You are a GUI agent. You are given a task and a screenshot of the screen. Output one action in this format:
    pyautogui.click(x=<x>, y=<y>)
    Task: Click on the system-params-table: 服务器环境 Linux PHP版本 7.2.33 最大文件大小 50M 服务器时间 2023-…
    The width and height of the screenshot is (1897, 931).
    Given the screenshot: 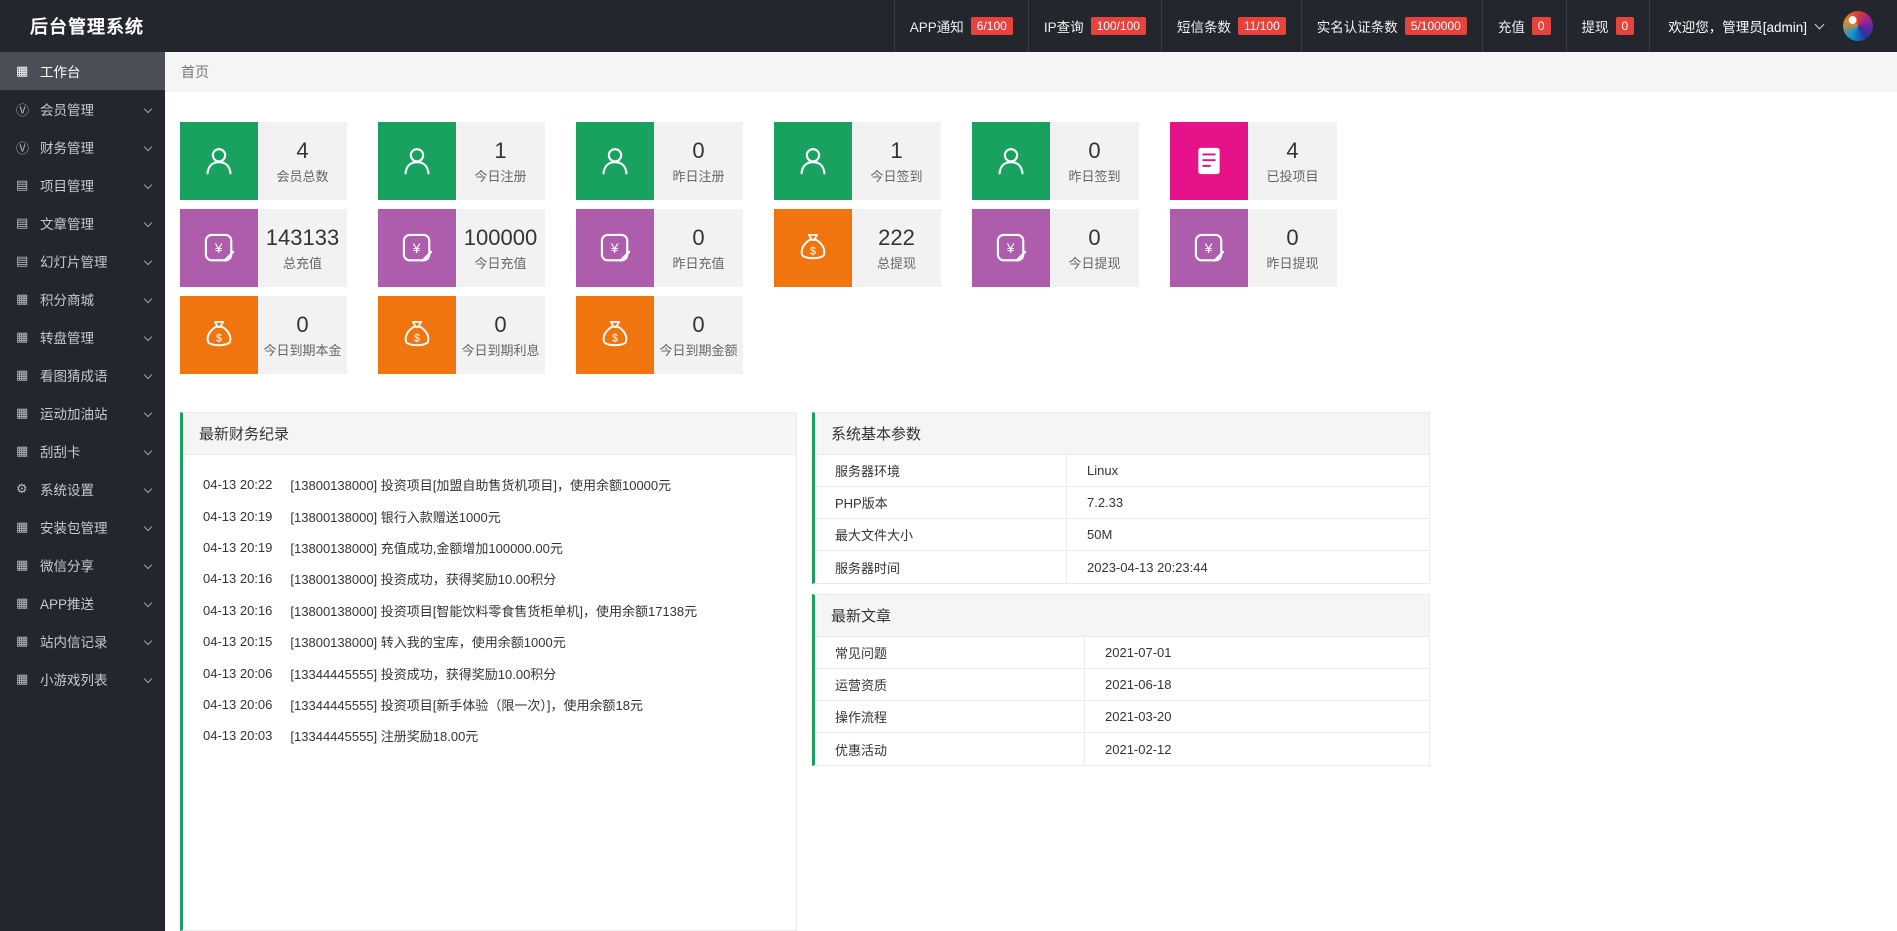 What is the action you would take?
    pyautogui.click(x=1122, y=519)
    